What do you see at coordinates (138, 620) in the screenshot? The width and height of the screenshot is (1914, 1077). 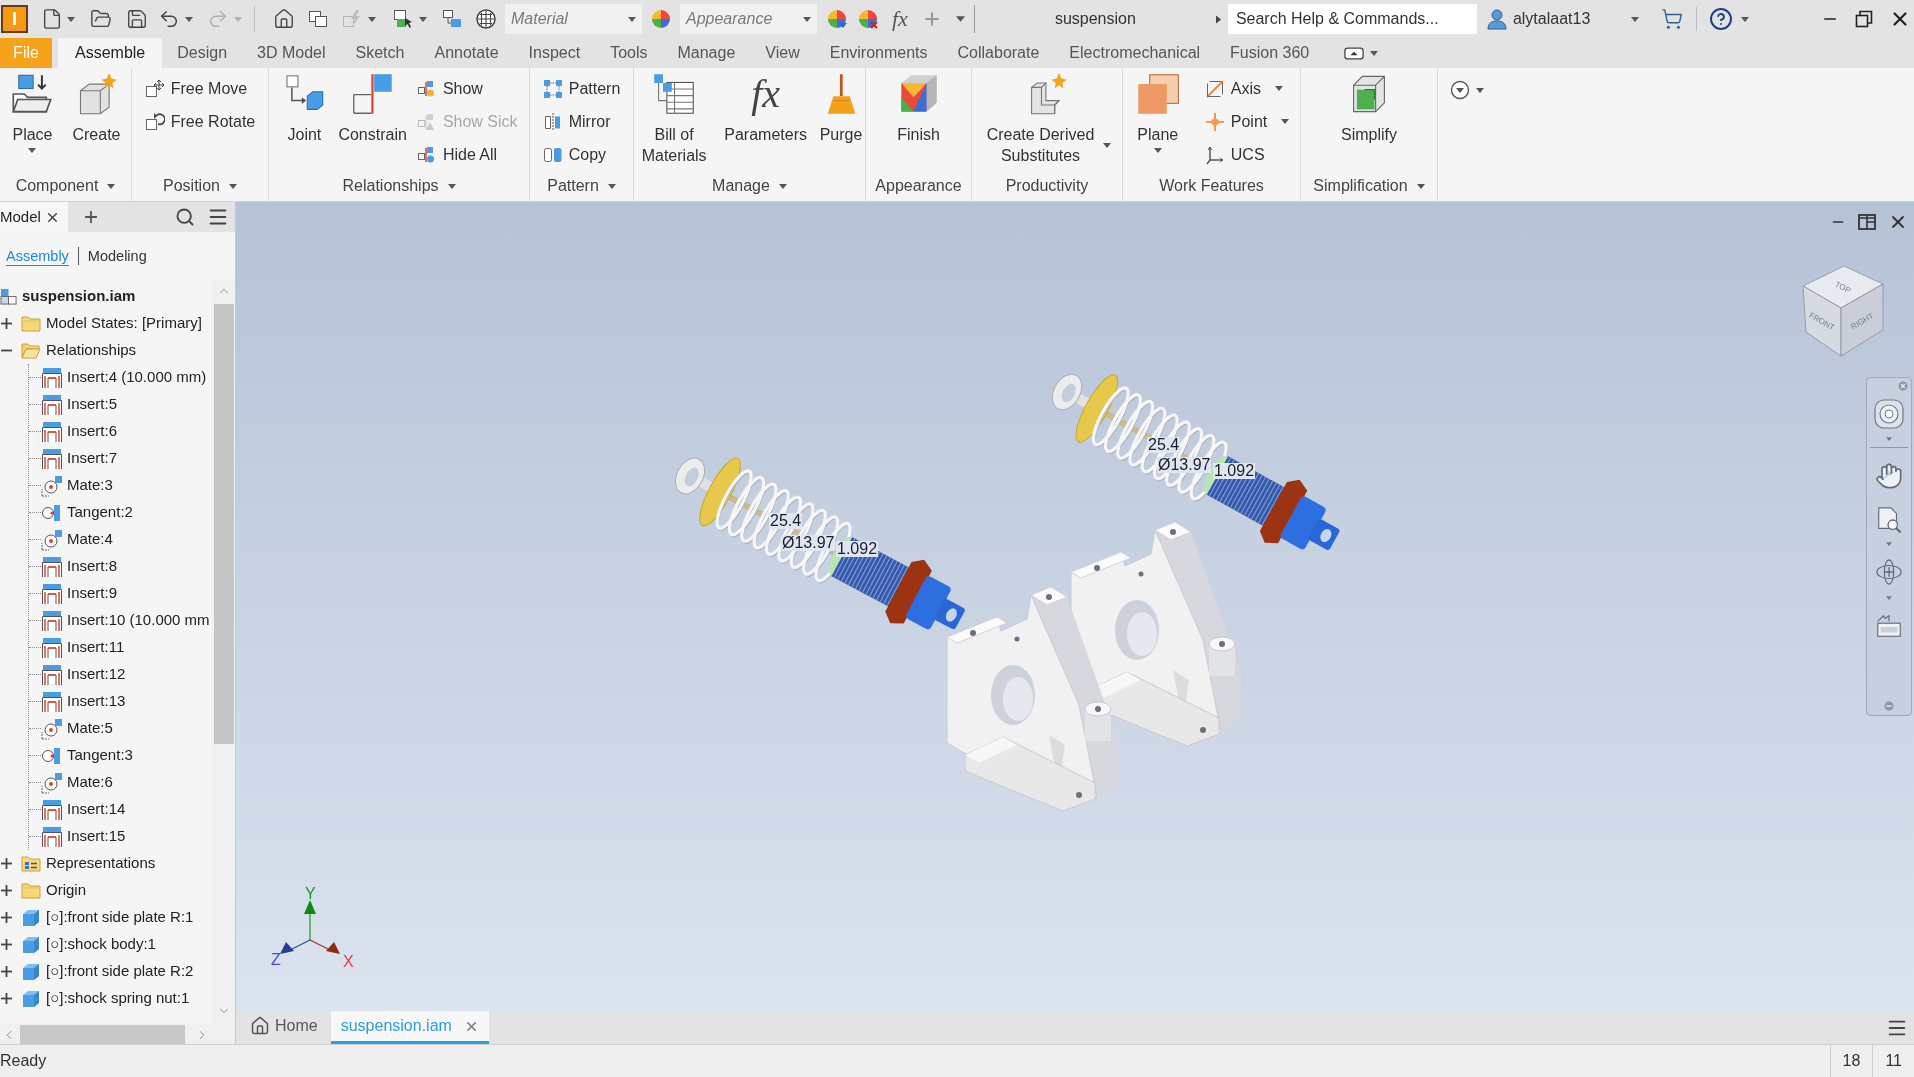 I see `tree-item: Insert:10 (10.000 mm` at bounding box center [138, 620].